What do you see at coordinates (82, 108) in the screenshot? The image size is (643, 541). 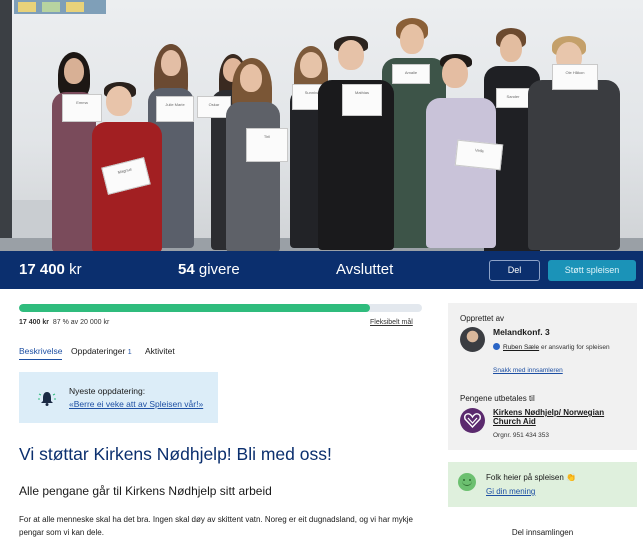 I see `photo-sign: Emma` at bounding box center [82, 108].